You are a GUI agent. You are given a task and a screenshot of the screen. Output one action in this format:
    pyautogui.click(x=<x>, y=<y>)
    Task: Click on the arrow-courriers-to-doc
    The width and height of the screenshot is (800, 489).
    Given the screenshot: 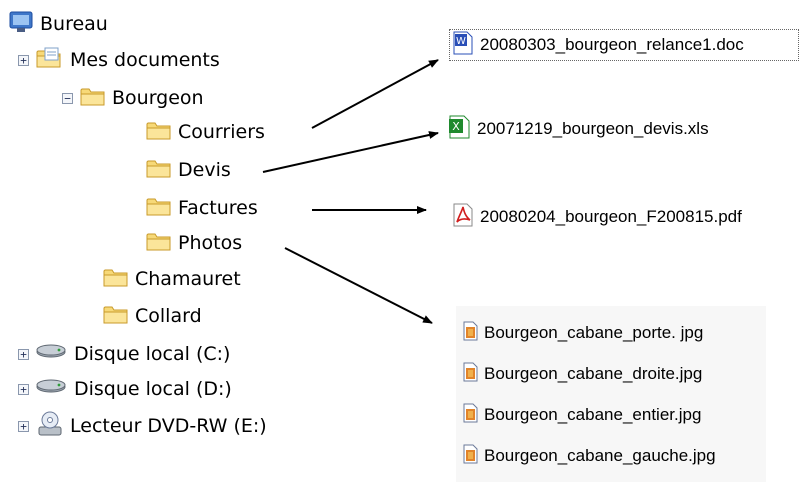 What is the action you would take?
    pyautogui.click(x=375, y=94)
    